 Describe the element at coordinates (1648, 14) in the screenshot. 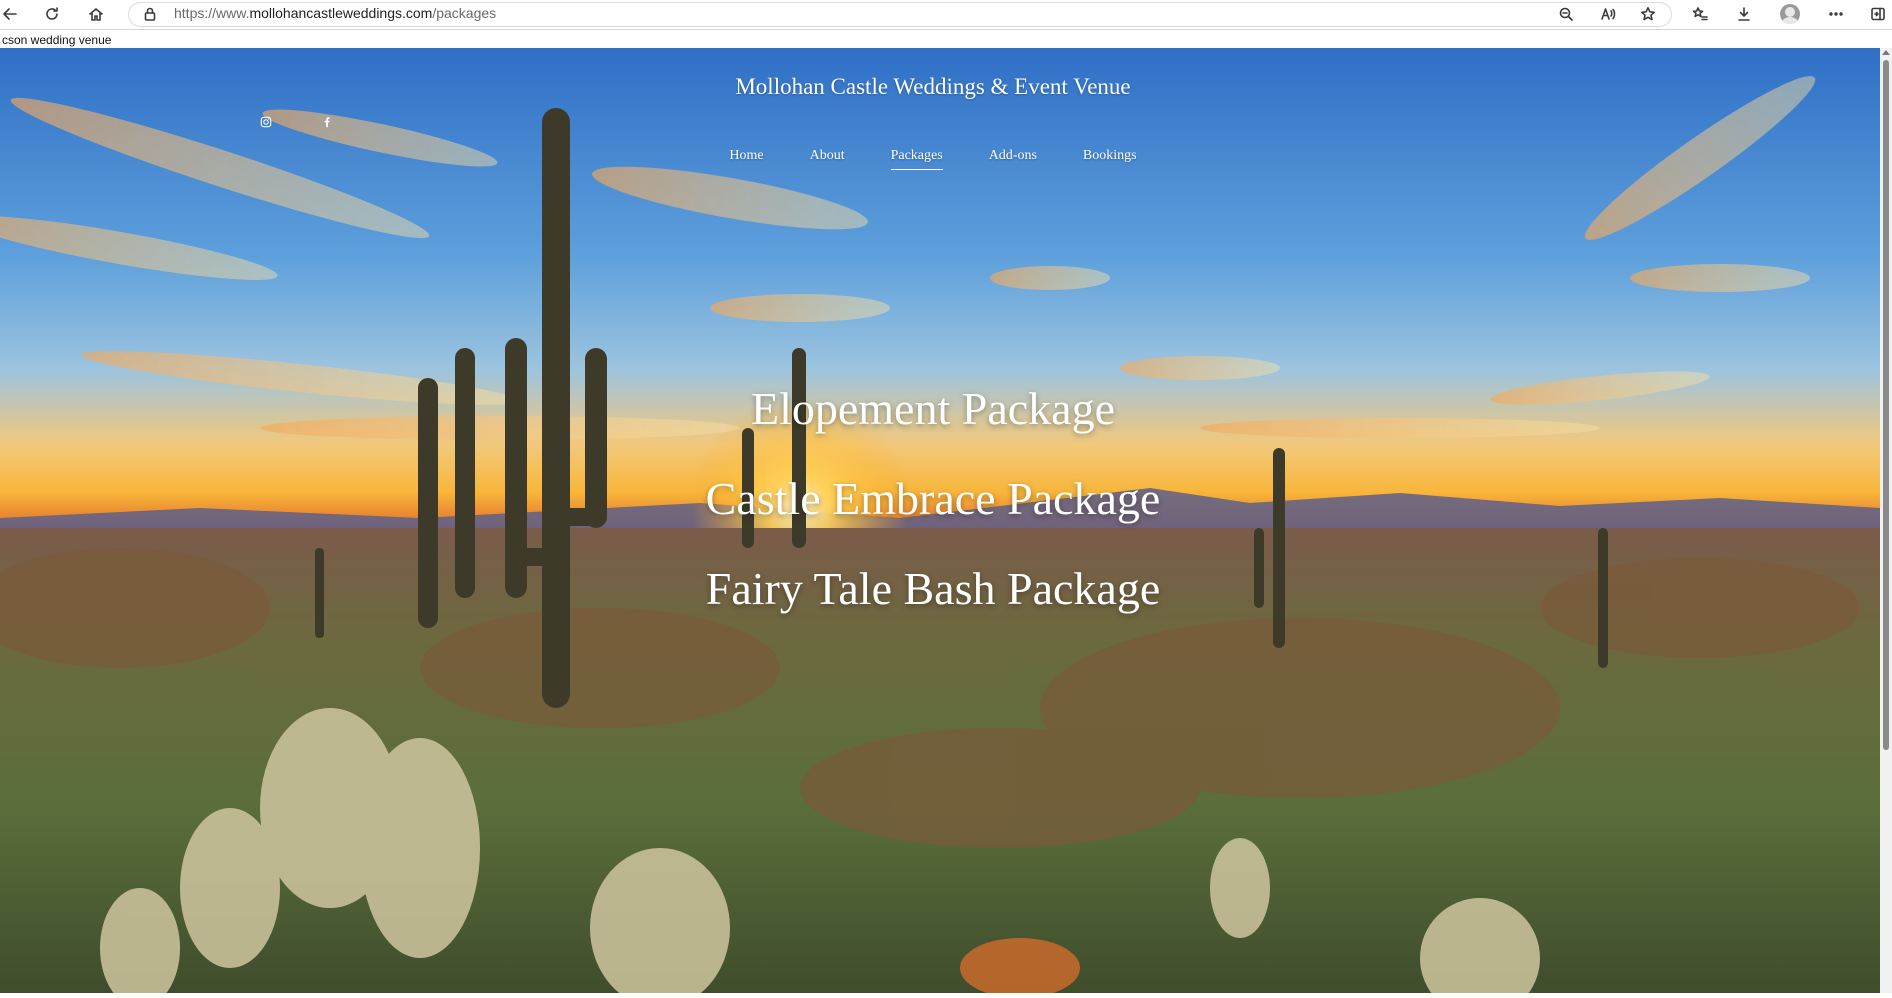

I see `favorite-star-icon` at that location.